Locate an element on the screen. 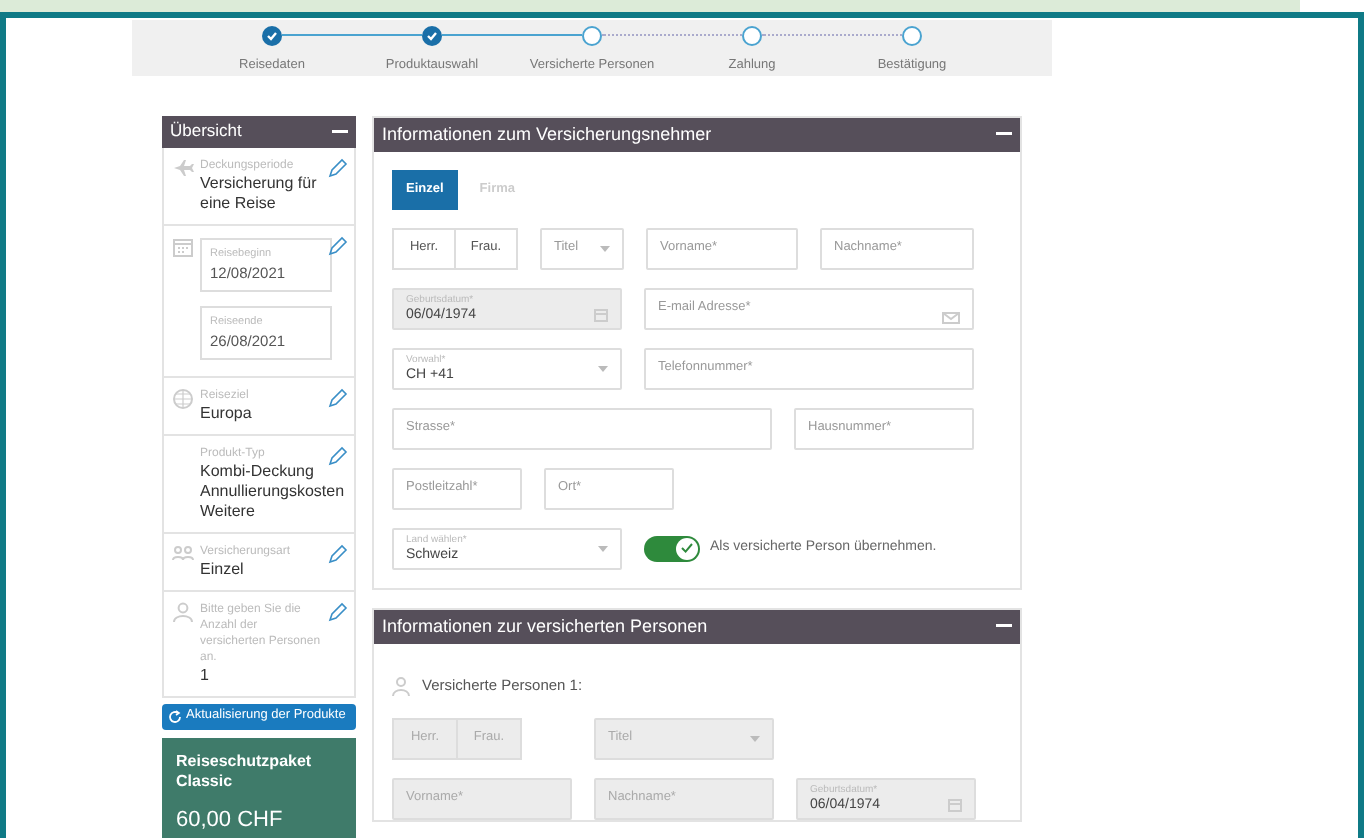 This screenshot has height=838, width=1364. toggle-switch is located at coordinates (672, 548).